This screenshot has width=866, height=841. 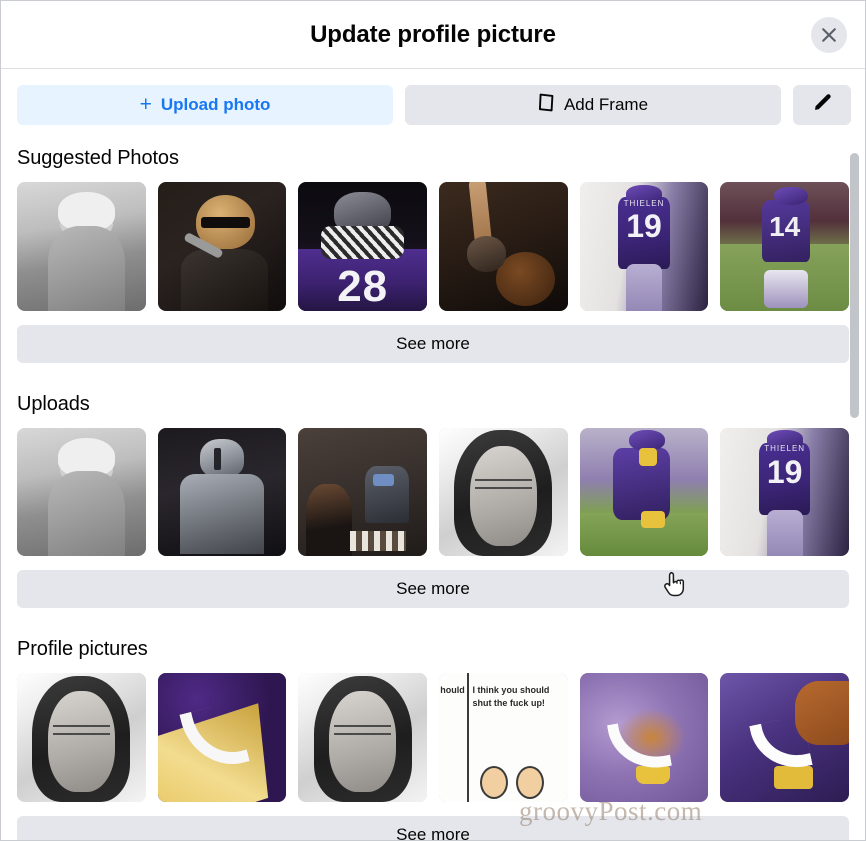 What do you see at coordinates (854, 285) in the screenshot?
I see `vertical-scrollbar-thumb` at bounding box center [854, 285].